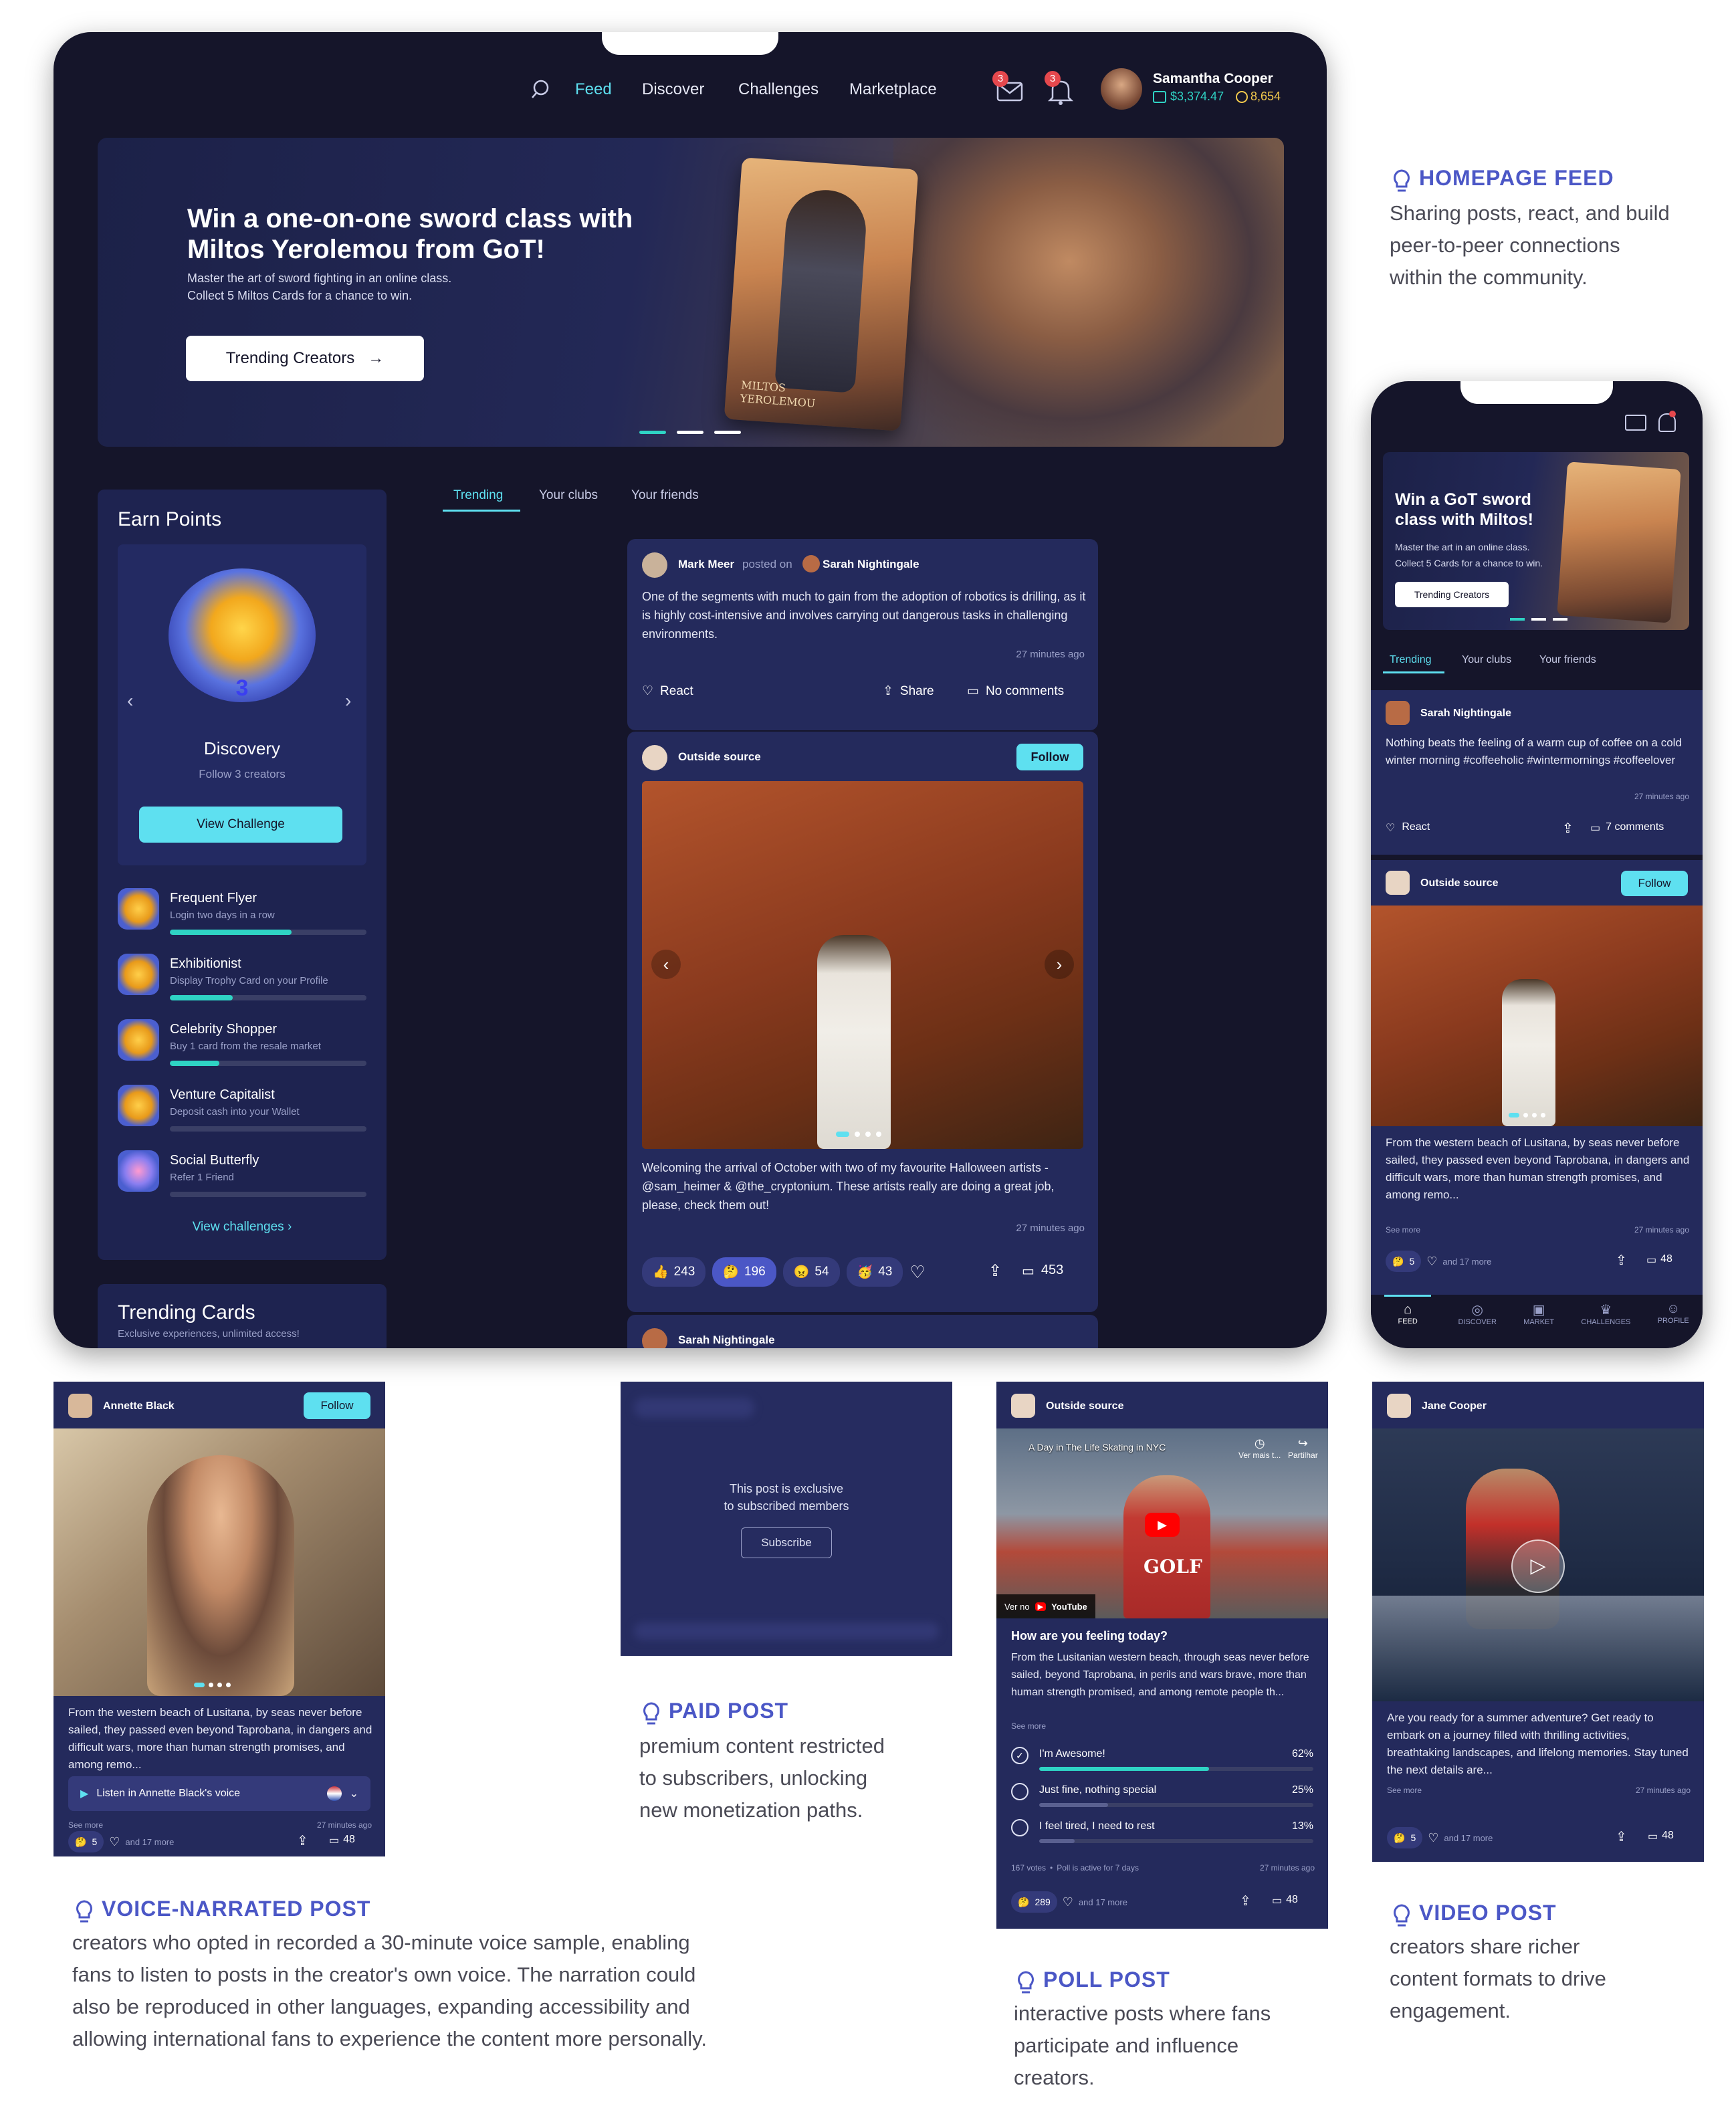 The height and width of the screenshot is (2128, 1736). I want to click on reaction-party: 🥳 43, so click(874, 1272).